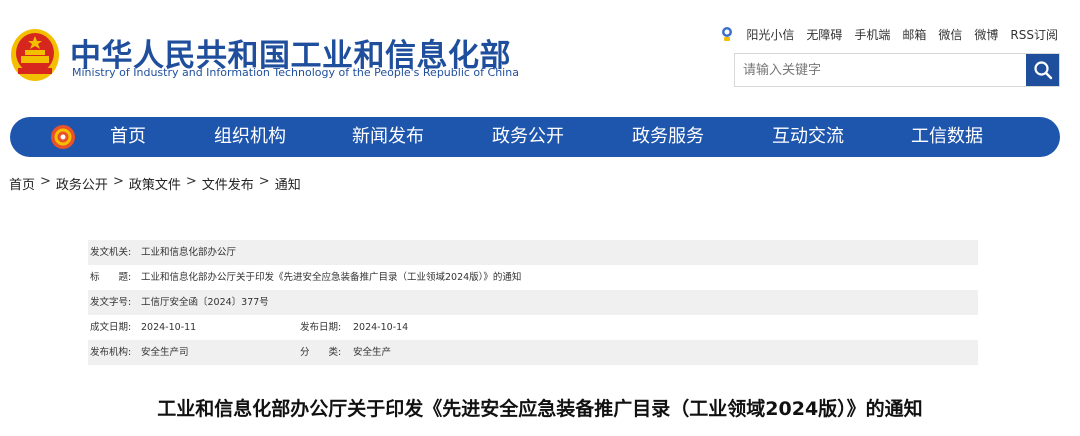 This screenshot has width=1080, height=436. What do you see at coordinates (808, 137) in the screenshot?
I see `nav-item-interaction: 互动交流` at bounding box center [808, 137].